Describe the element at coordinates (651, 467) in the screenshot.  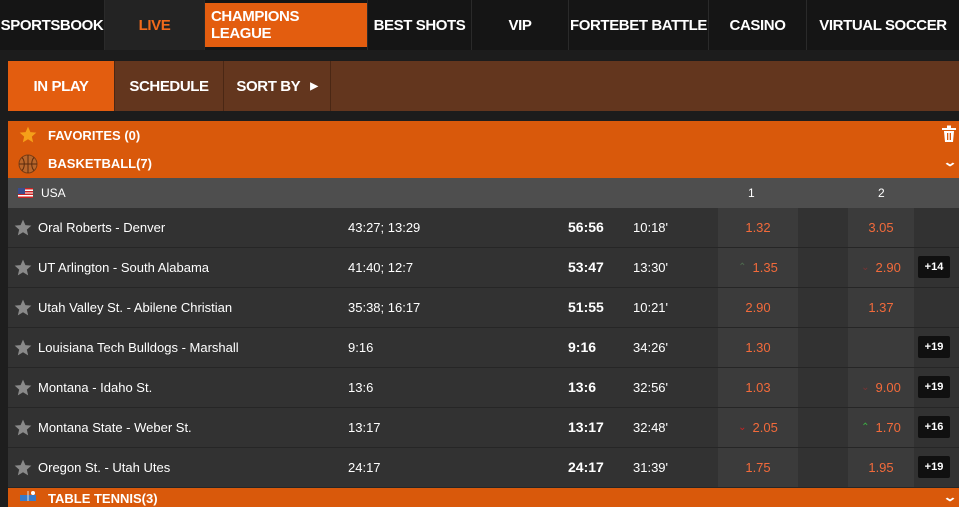
I see `match-time: 31:39'` at that location.